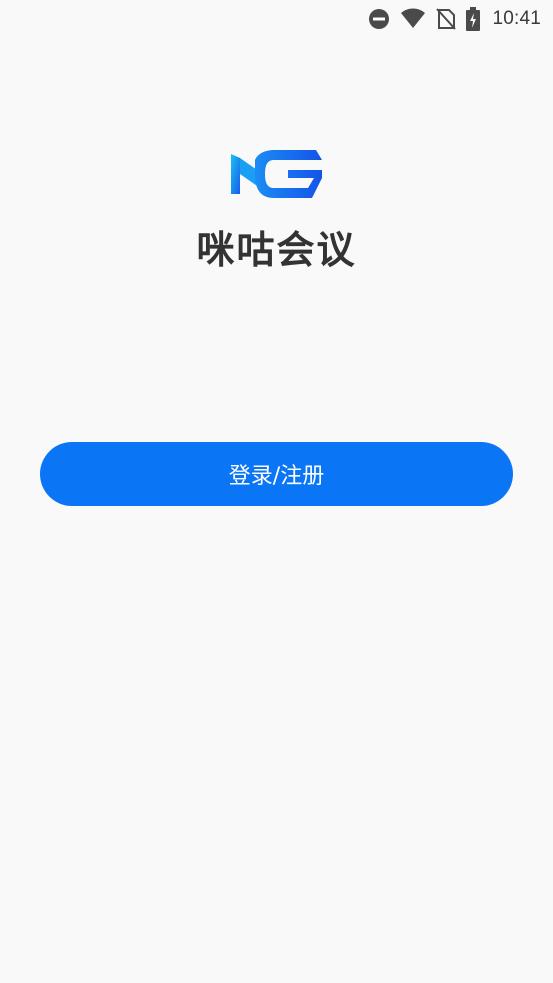 The image size is (553, 983). I want to click on login-register-button: 登录/注册, so click(276, 474).